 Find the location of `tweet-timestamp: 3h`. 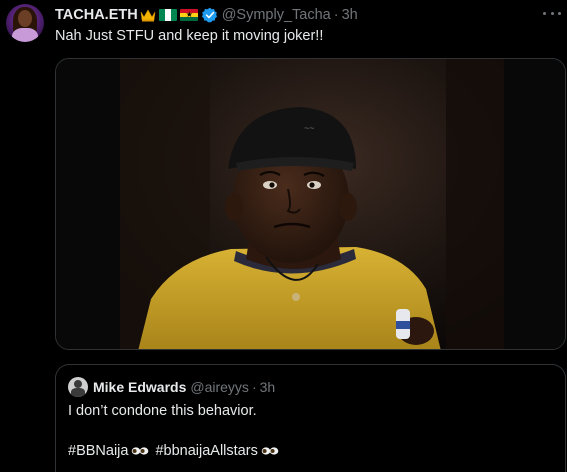

tweet-timestamp: 3h is located at coordinates (350, 15).